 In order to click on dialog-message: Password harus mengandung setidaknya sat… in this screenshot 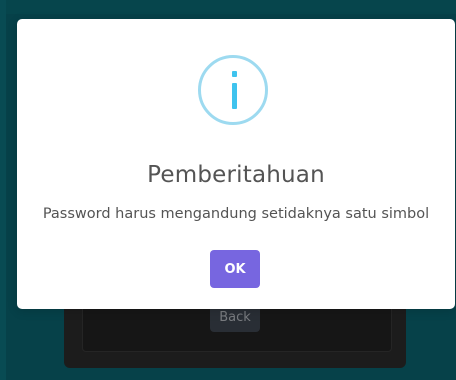, I will do `click(236, 214)`.